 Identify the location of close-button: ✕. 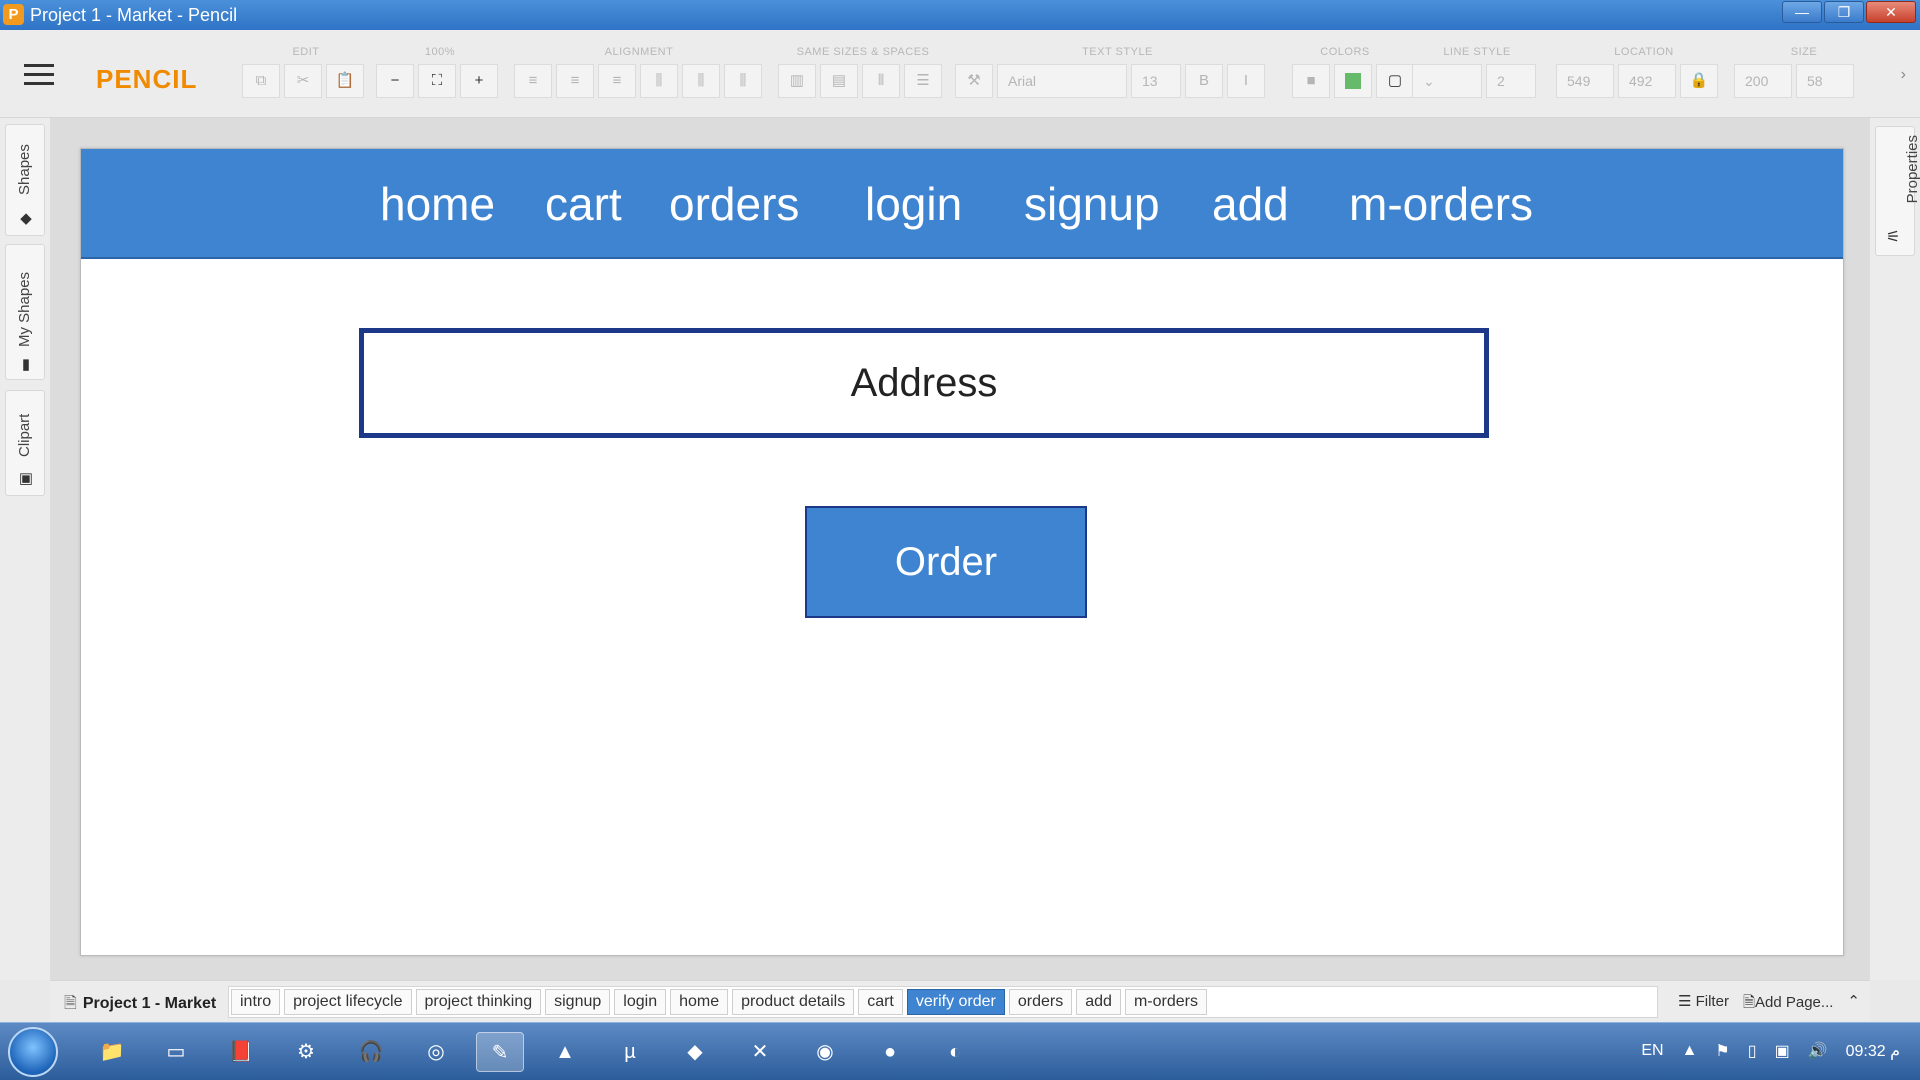
(1891, 12).